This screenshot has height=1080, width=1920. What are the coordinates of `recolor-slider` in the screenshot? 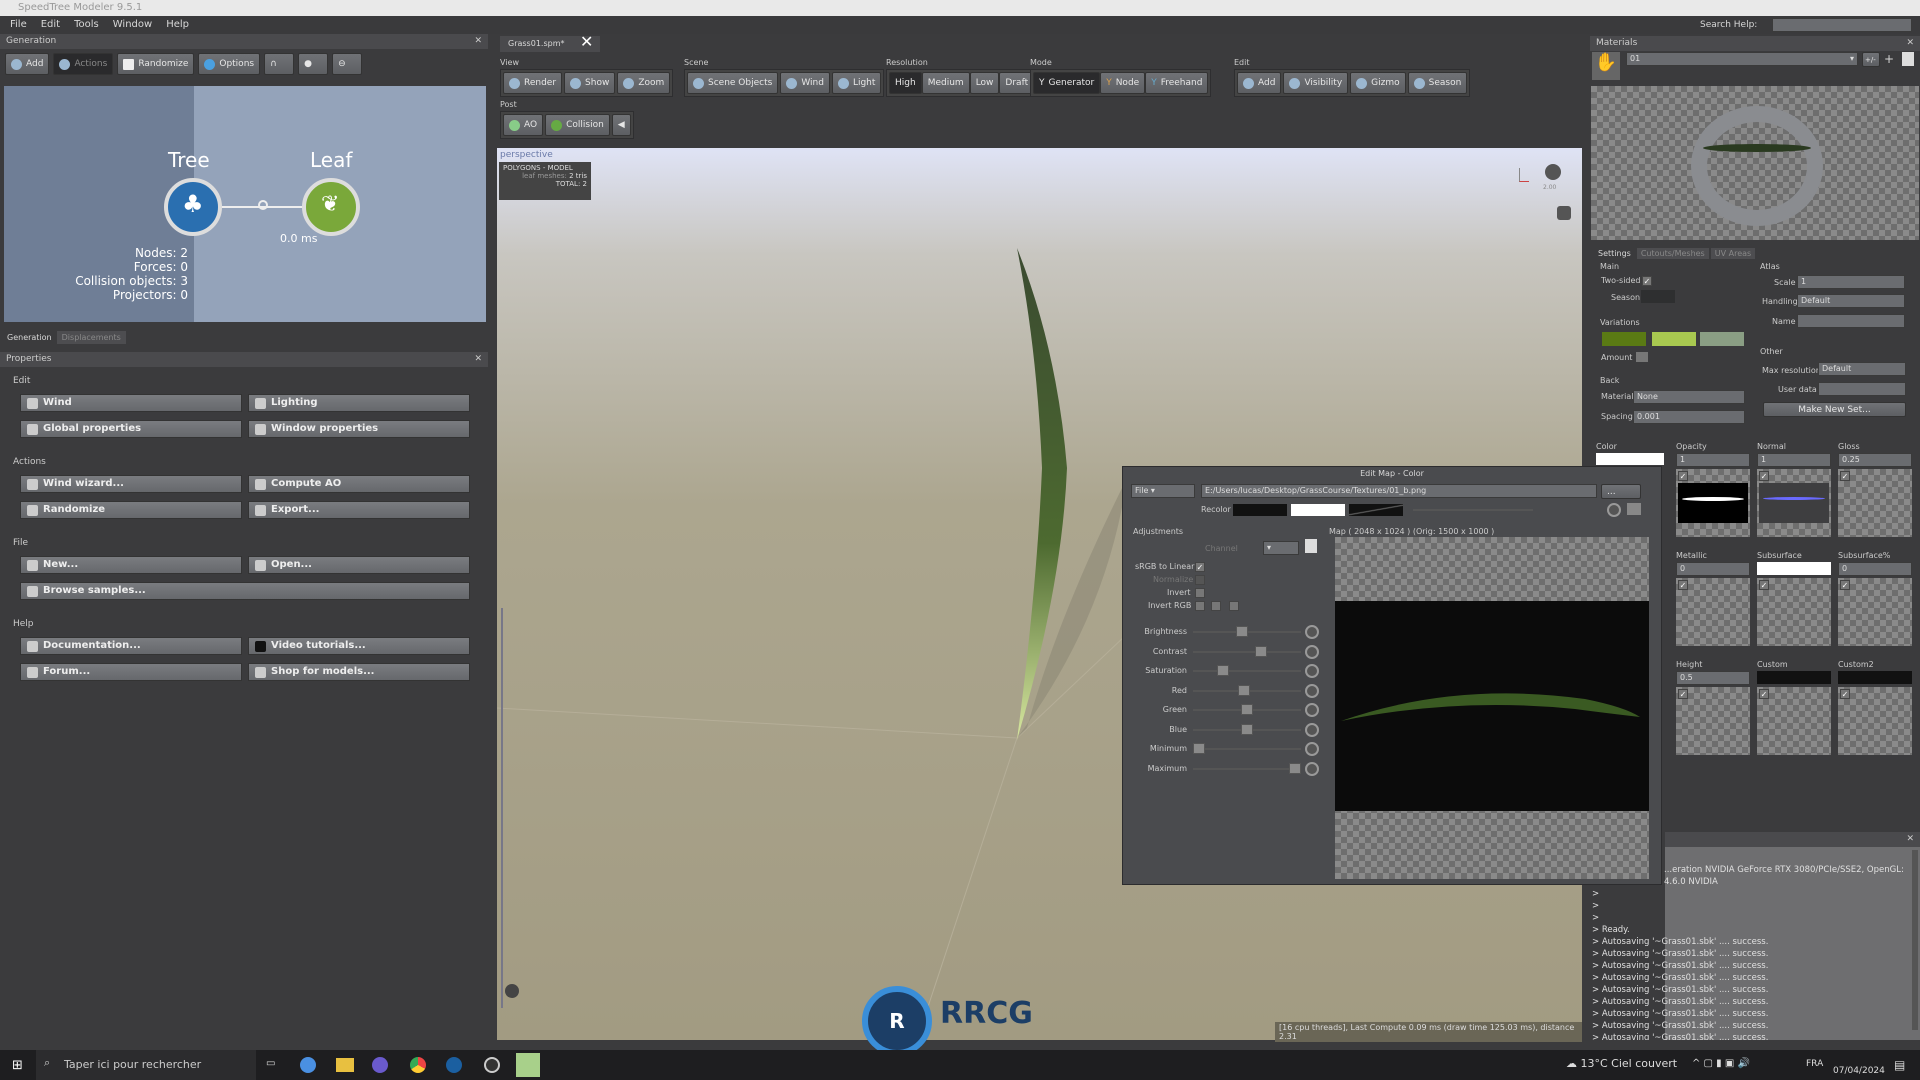 It's located at (1473, 510).